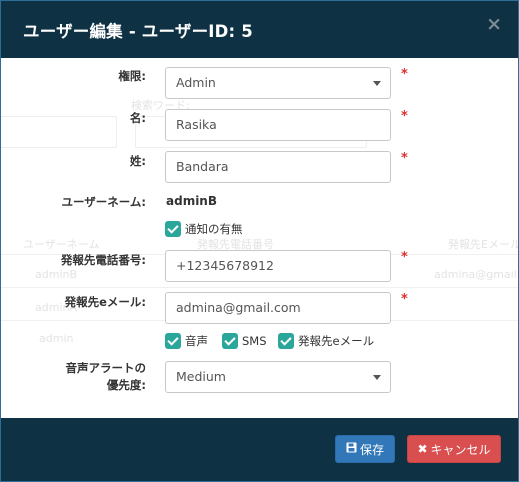  I want to click on close-icon: ×, so click(494, 24).